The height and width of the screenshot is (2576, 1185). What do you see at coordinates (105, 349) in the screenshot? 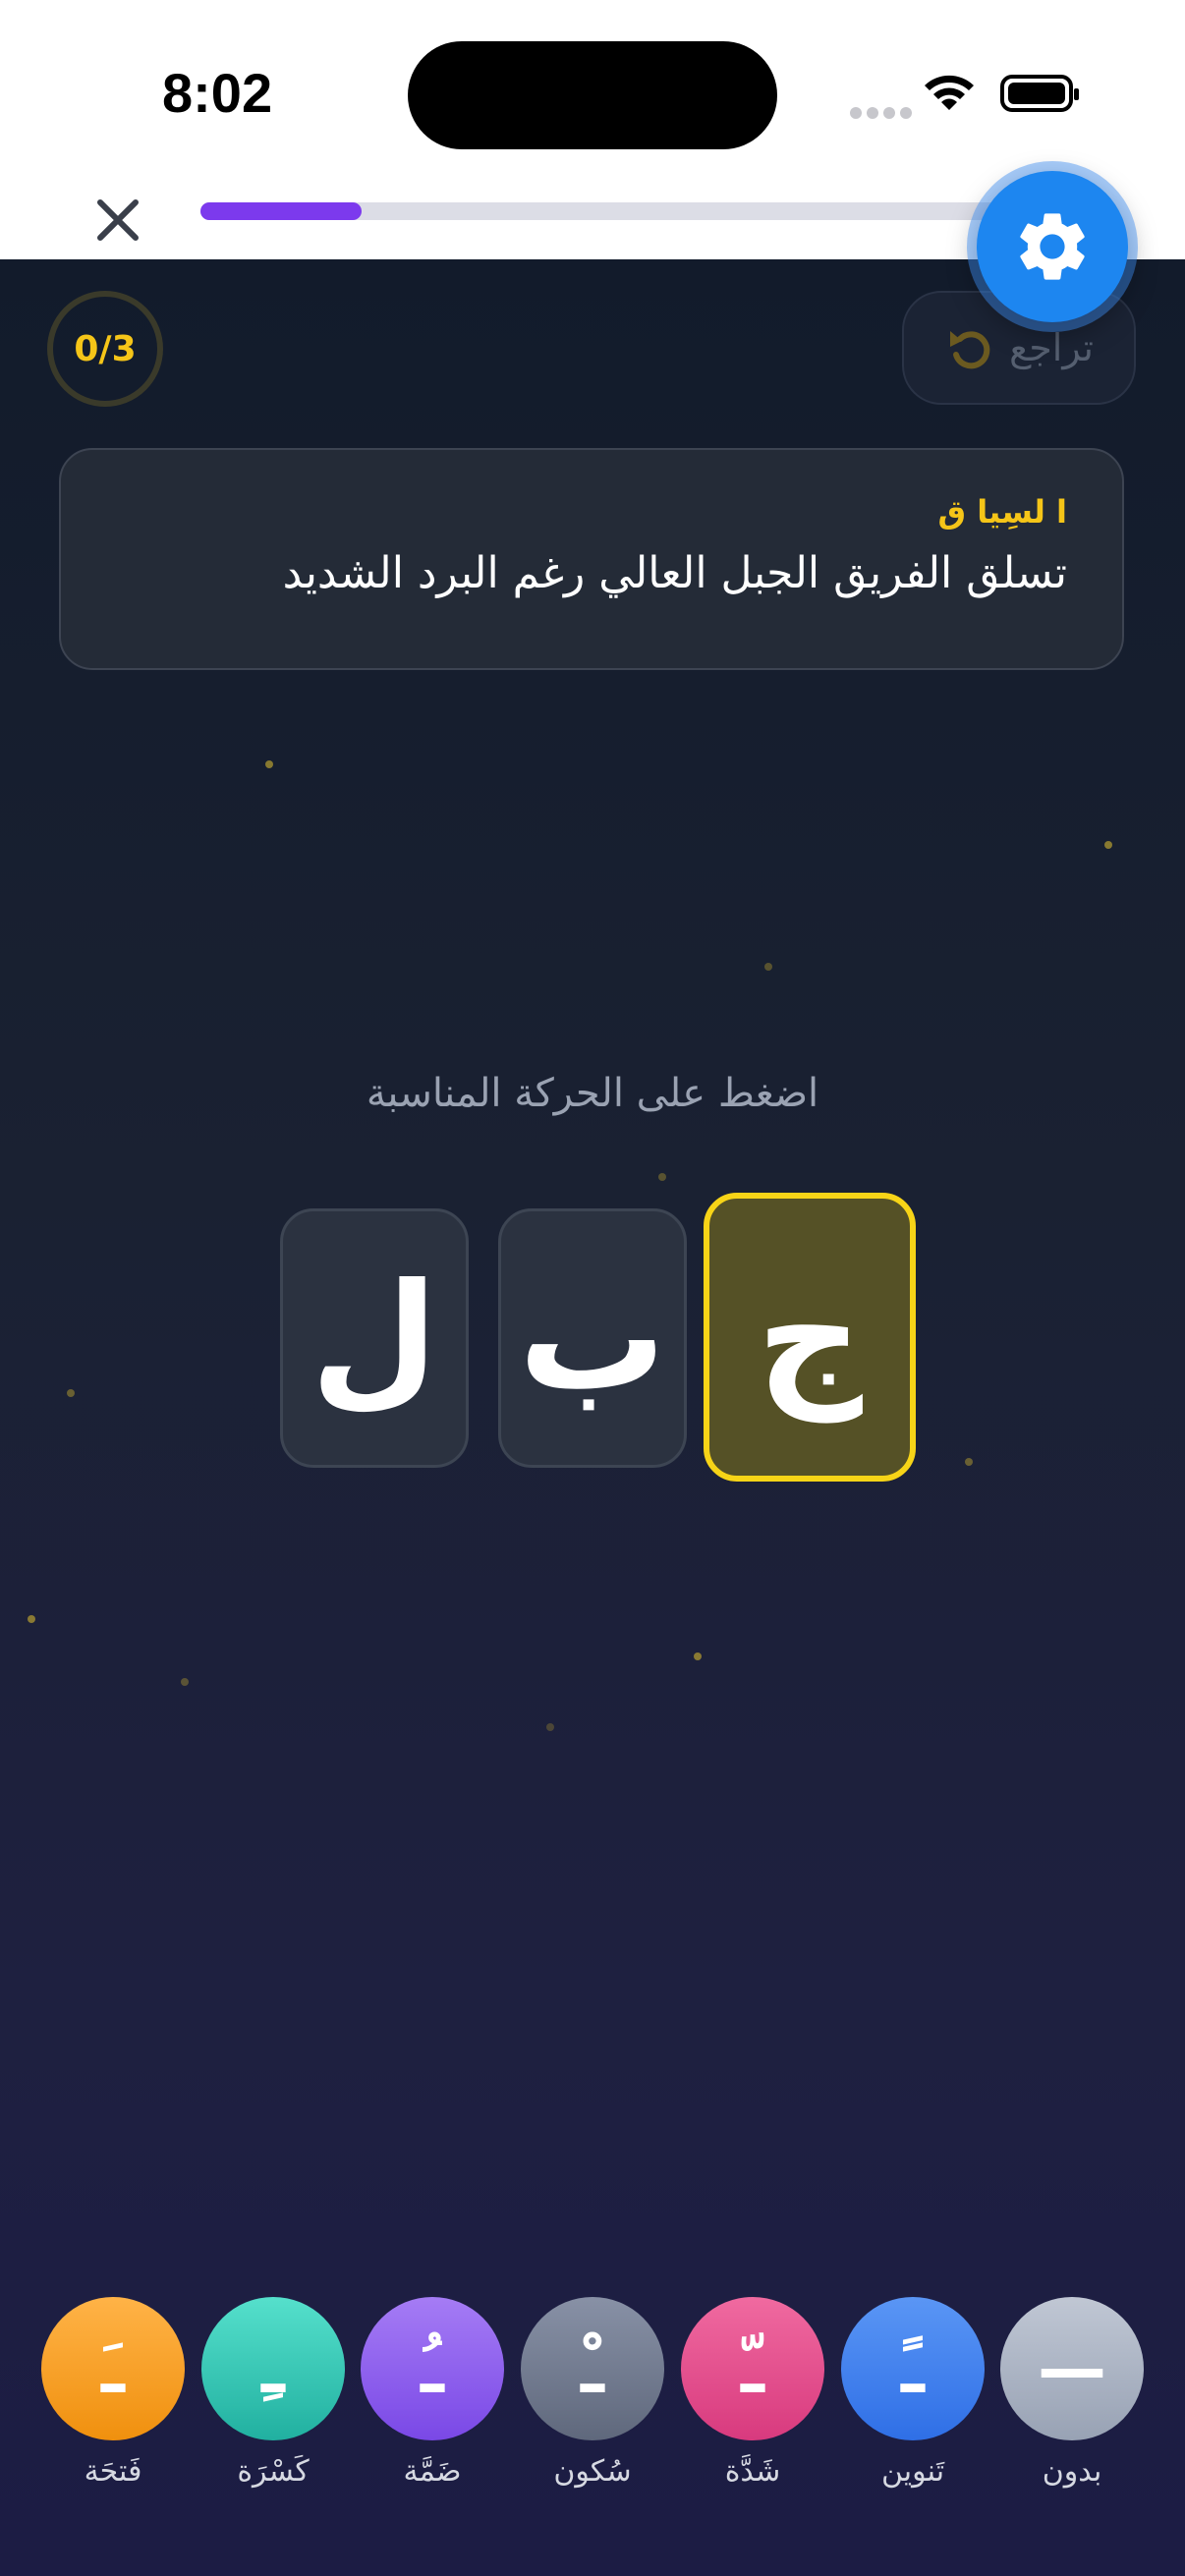
I see `score-counter: 0/3` at bounding box center [105, 349].